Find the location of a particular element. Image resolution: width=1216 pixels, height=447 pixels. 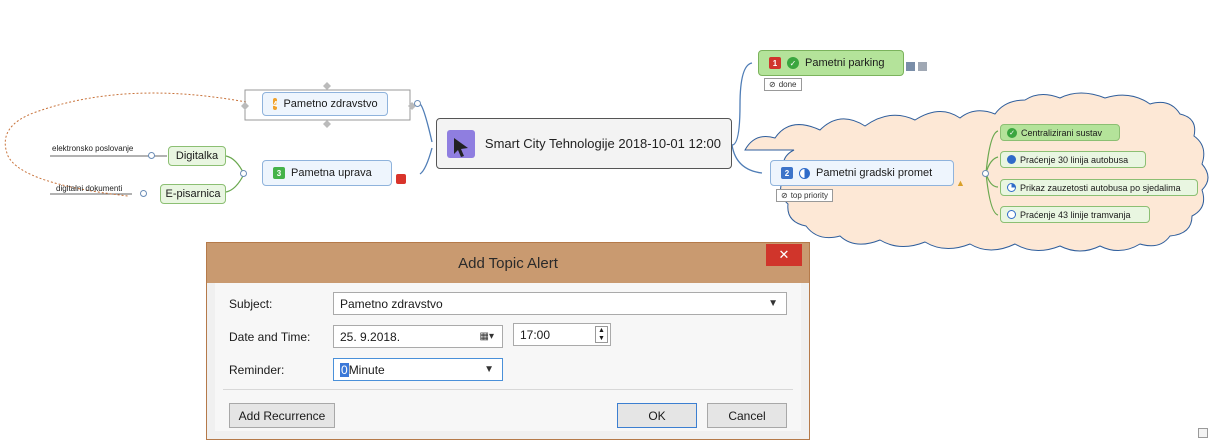

note-digitalni-dokumenti: digitalni dokumenti is located at coordinates (89, 188).